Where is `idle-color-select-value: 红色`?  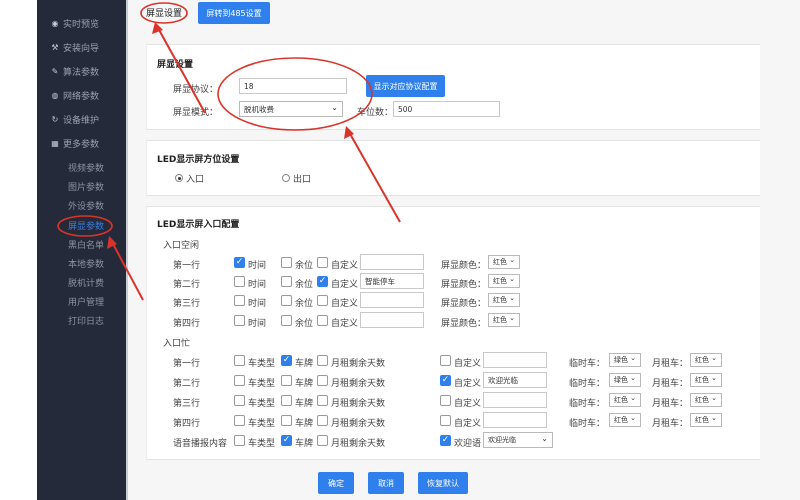
idle-color-select-value: 红色 is located at coordinates (500, 281).